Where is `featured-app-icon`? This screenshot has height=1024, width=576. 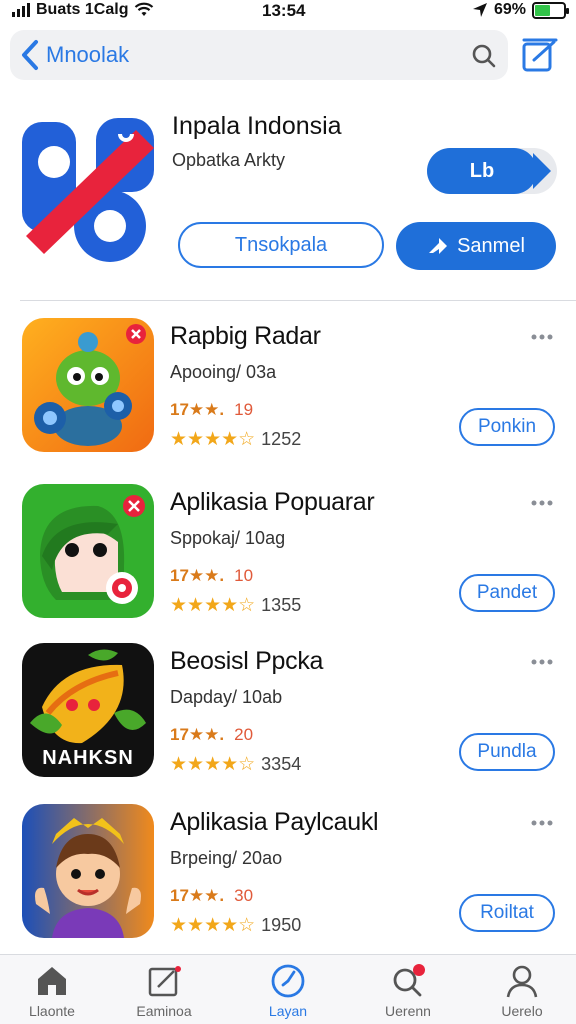 featured-app-icon is located at coordinates (89, 188).